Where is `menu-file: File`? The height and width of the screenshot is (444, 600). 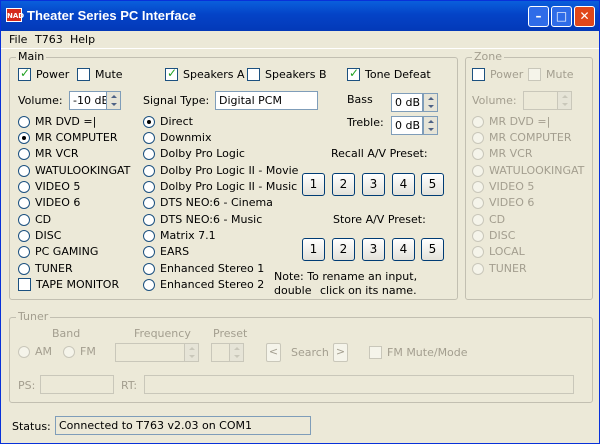 menu-file: File is located at coordinates (18, 39).